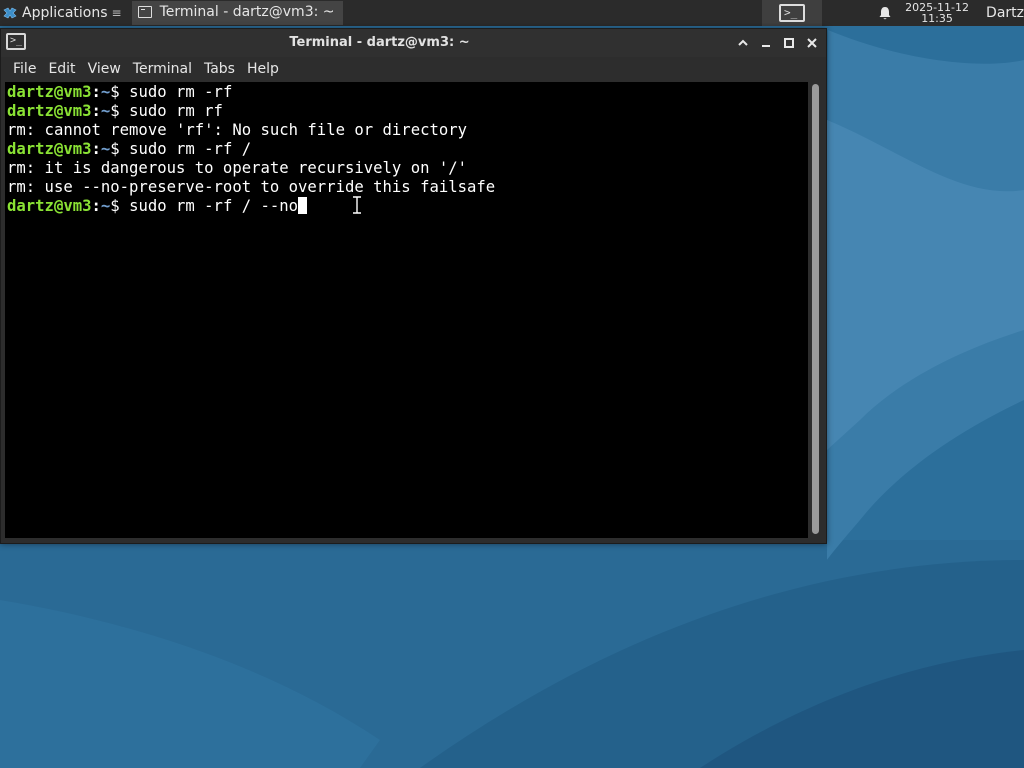 Image resolution: width=1024 pixels, height=768 pixels. Describe the element at coordinates (144, 12) in the screenshot. I see `terminal-window-icon` at that location.